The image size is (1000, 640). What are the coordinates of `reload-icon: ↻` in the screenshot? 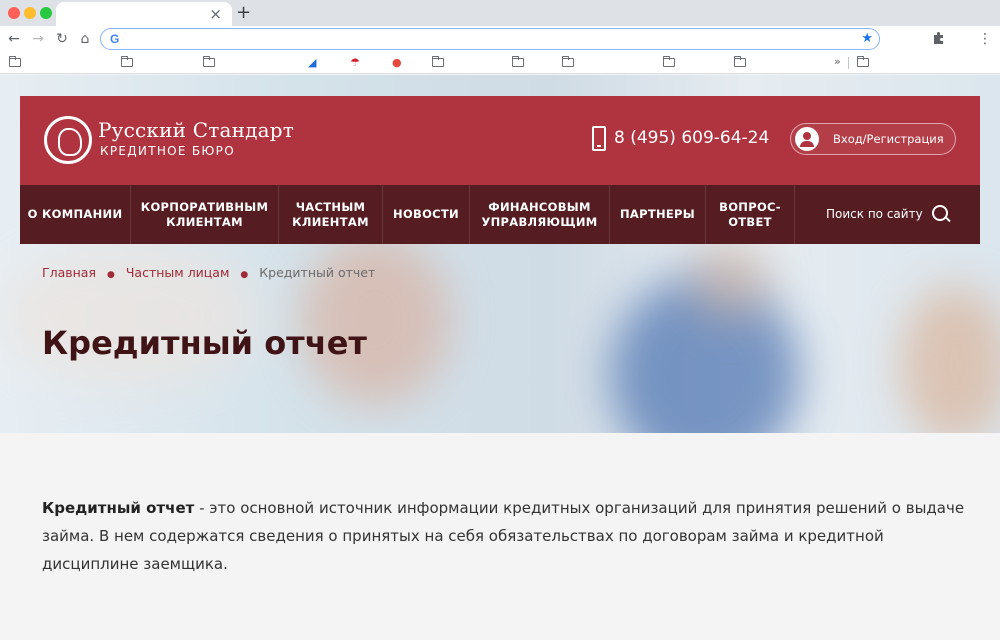 It's located at (62, 39).